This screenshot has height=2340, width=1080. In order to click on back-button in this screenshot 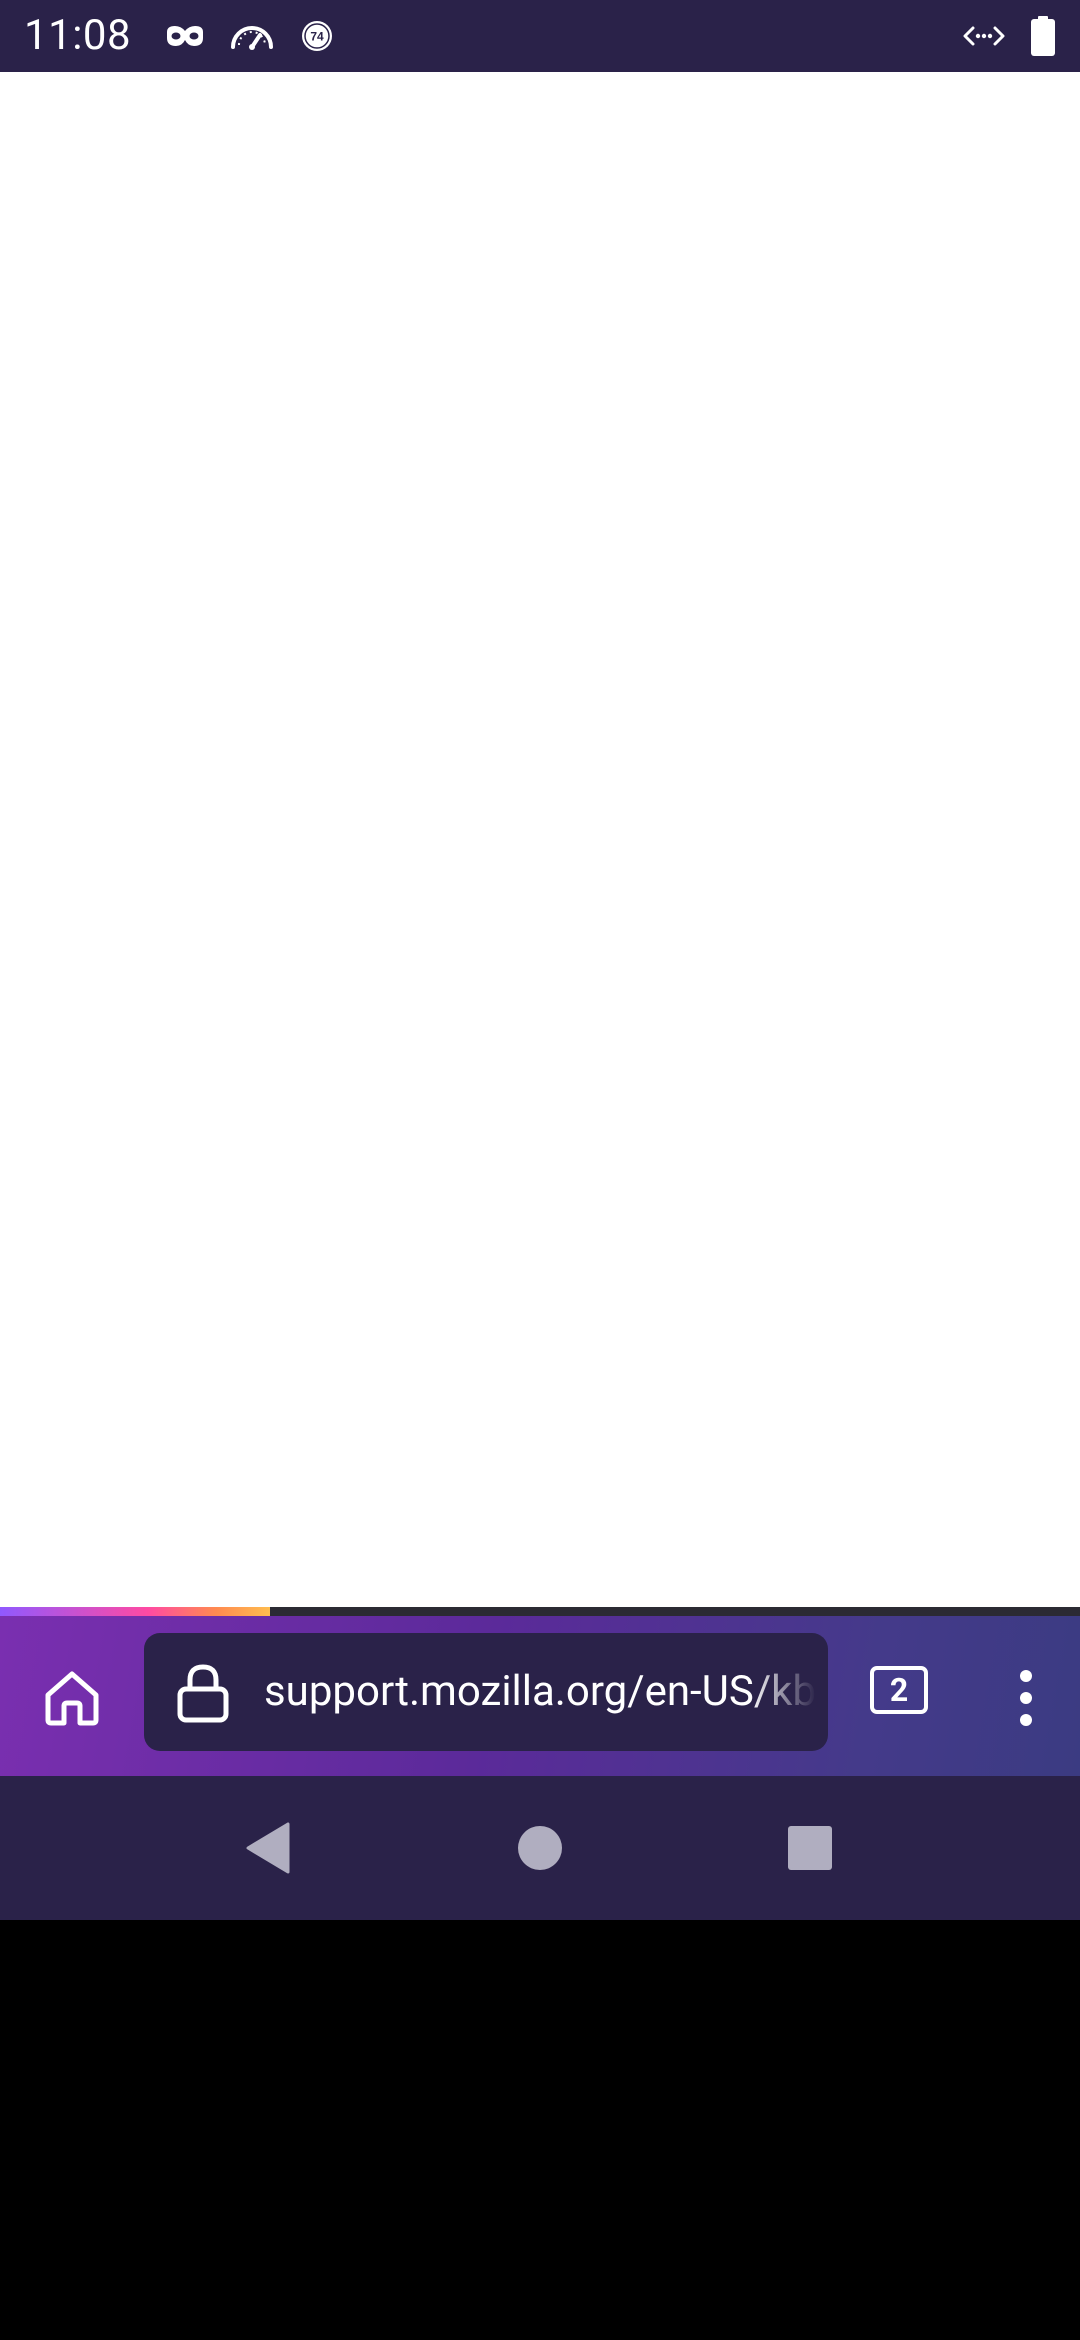, I will do `click(268, 1848)`.